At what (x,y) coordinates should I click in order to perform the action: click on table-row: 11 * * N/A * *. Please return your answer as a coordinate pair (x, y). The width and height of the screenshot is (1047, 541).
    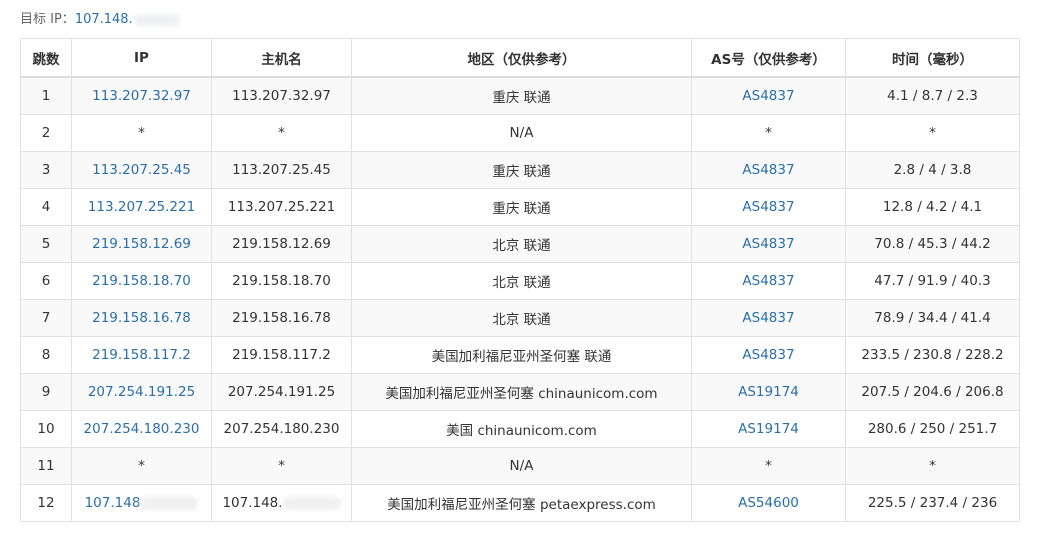
    Looking at the image, I should click on (520, 466).